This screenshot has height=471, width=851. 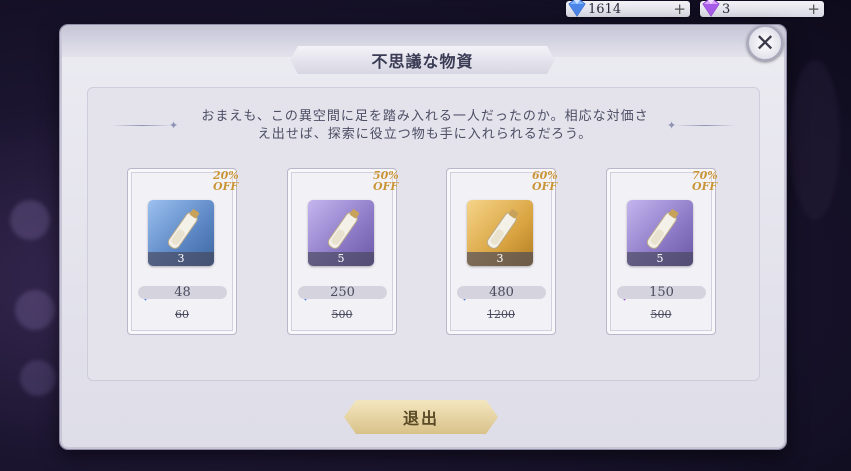 What do you see at coordinates (705, 125) in the screenshot?
I see `divider-right` at bounding box center [705, 125].